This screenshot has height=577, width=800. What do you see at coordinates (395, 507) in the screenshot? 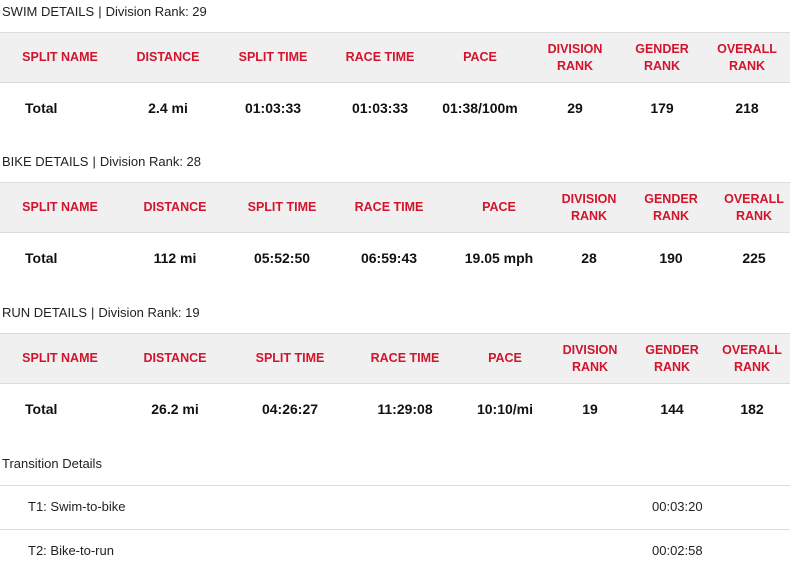
I see `transition-row-t1: T1: Swim-to-bike 00:03:20` at bounding box center [395, 507].